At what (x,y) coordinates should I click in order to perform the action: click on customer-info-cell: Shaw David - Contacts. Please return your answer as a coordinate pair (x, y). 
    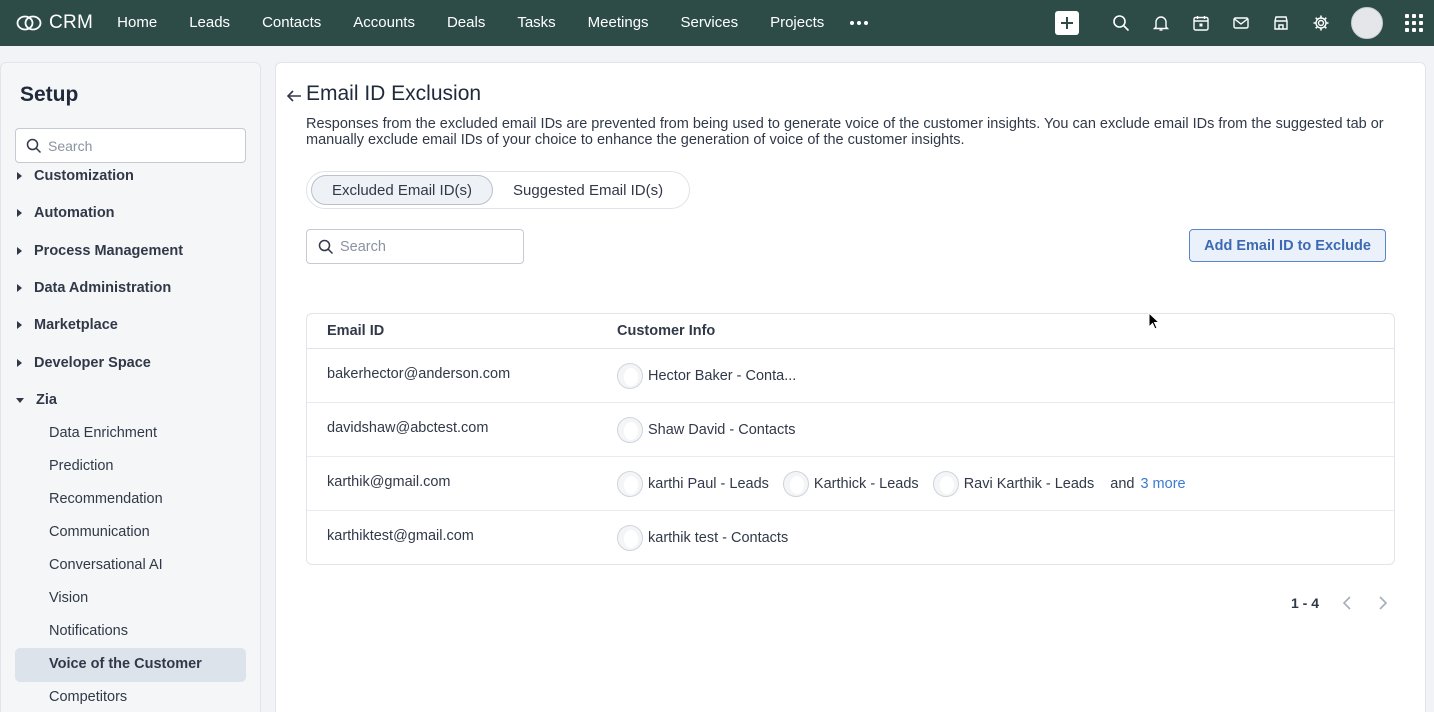
    Looking at the image, I should click on (713, 430).